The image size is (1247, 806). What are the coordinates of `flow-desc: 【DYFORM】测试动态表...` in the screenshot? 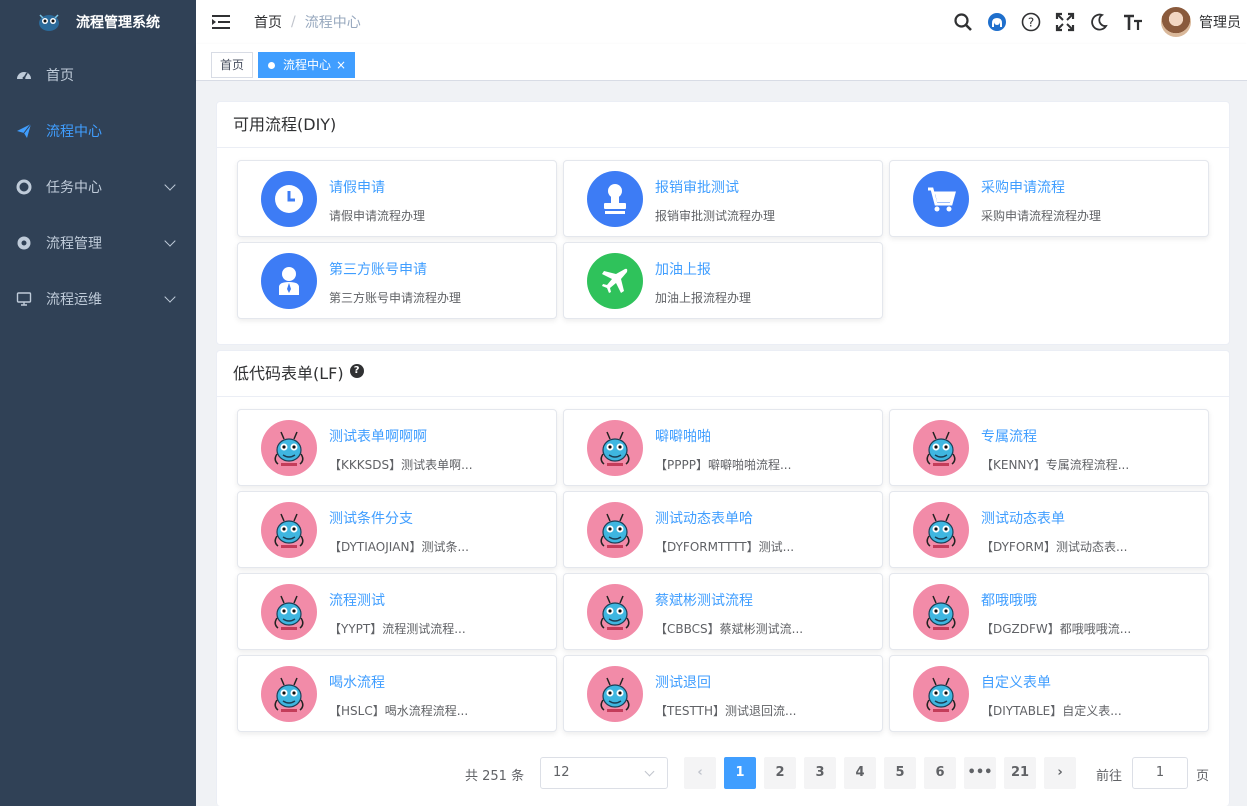 It's located at (1054, 547).